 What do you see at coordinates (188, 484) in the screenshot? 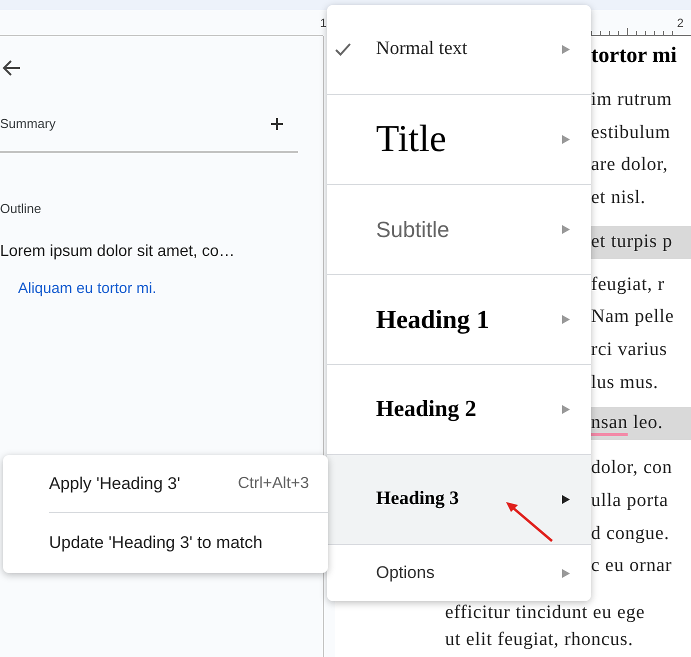
I see `submenu-item: Apply 'Heading 3' Ctrl+Alt+3` at bounding box center [188, 484].